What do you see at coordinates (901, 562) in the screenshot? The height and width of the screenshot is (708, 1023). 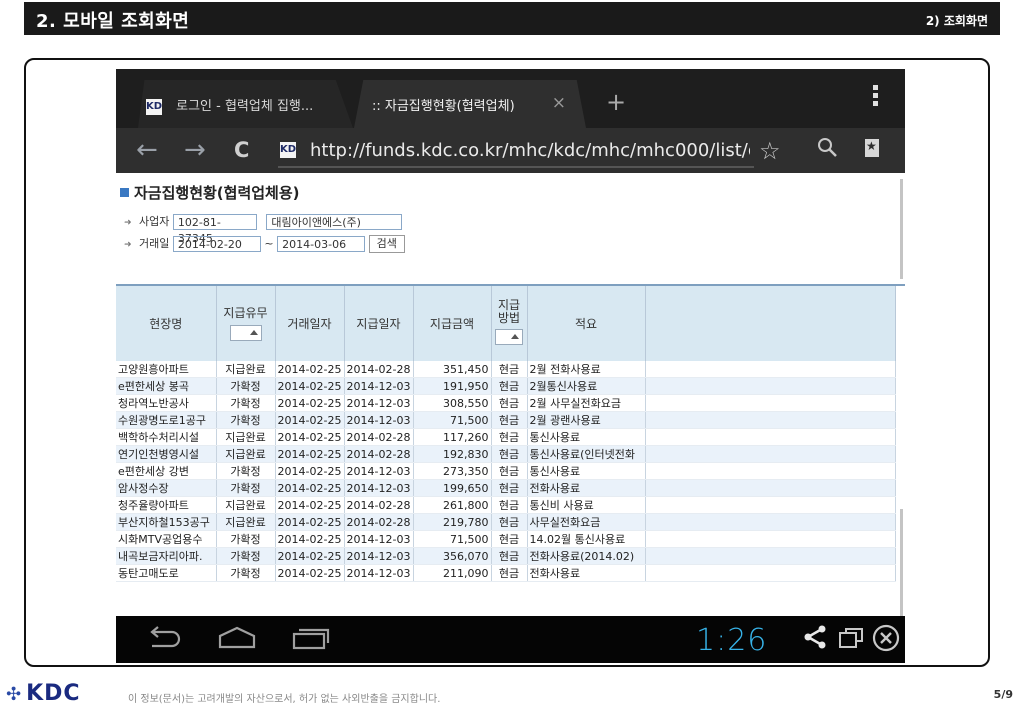 I see `grid-scrollbar` at bounding box center [901, 562].